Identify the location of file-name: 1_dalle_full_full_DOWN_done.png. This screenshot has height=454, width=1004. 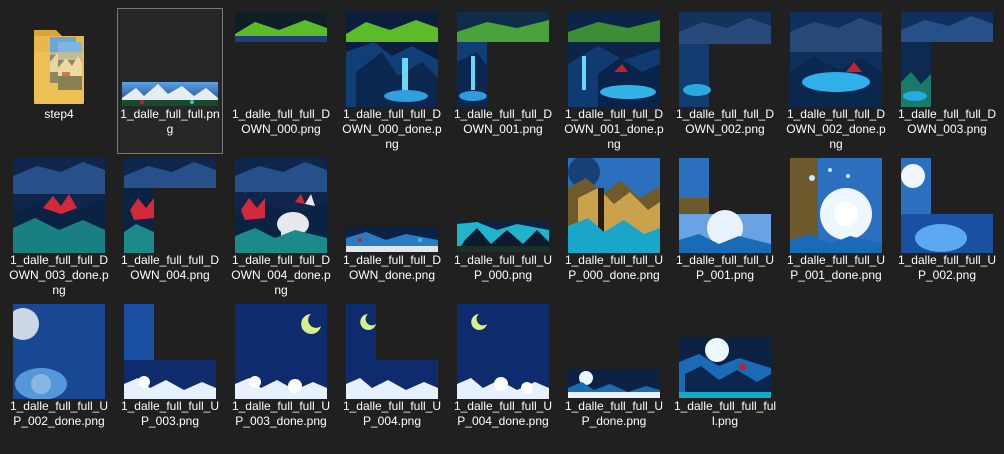
(392, 267).